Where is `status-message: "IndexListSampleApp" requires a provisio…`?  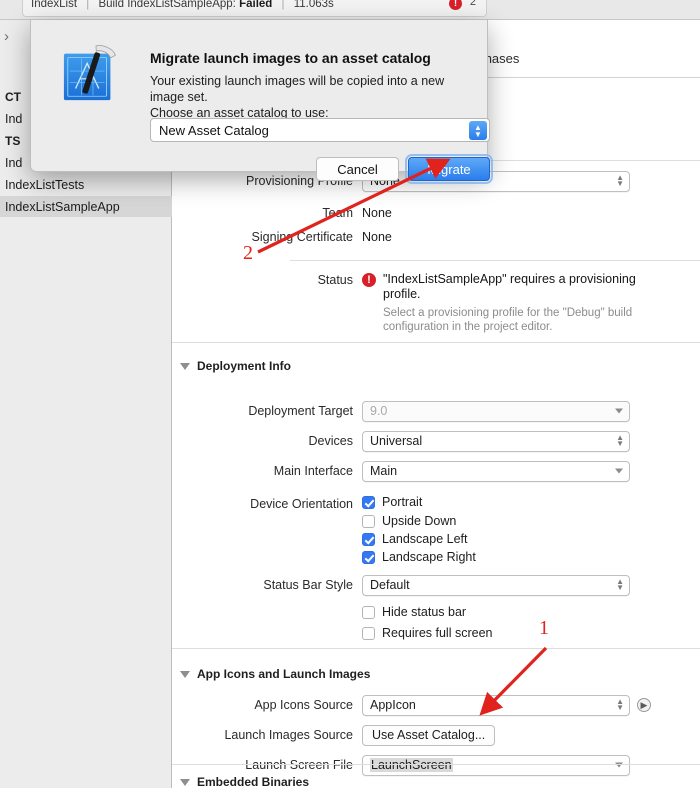
status-message: "IndexListSampleApp" requires a provisio… is located at coordinates (509, 286).